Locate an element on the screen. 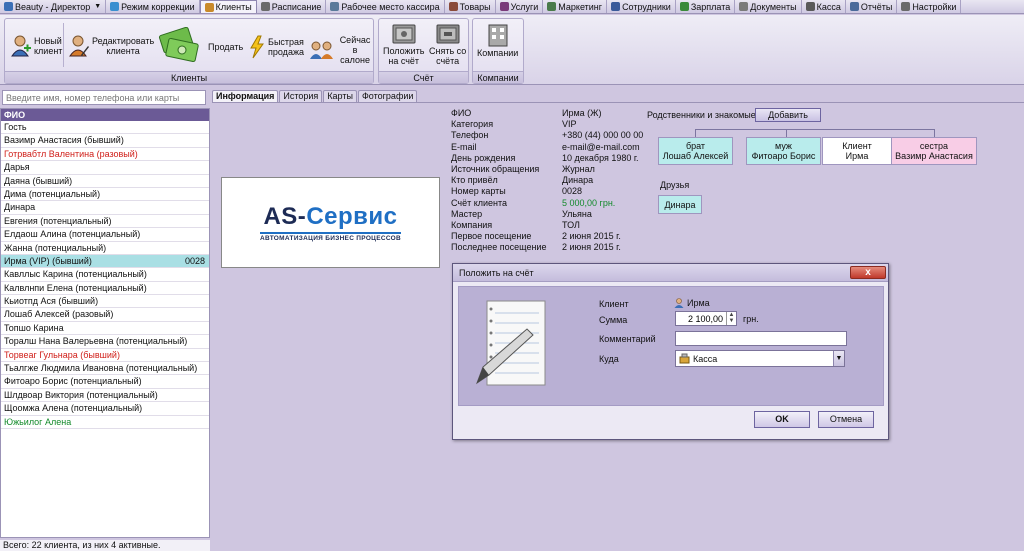 Image resolution: width=1024 pixels, height=551 pixels. list-item: Елдаош Алина (потенциальный) is located at coordinates (105, 235).